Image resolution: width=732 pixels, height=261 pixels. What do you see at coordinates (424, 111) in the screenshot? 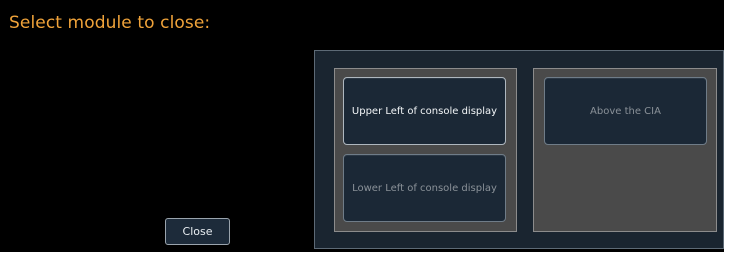
I see `upper-left-module-button: Upper Left of console display` at bounding box center [424, 111].